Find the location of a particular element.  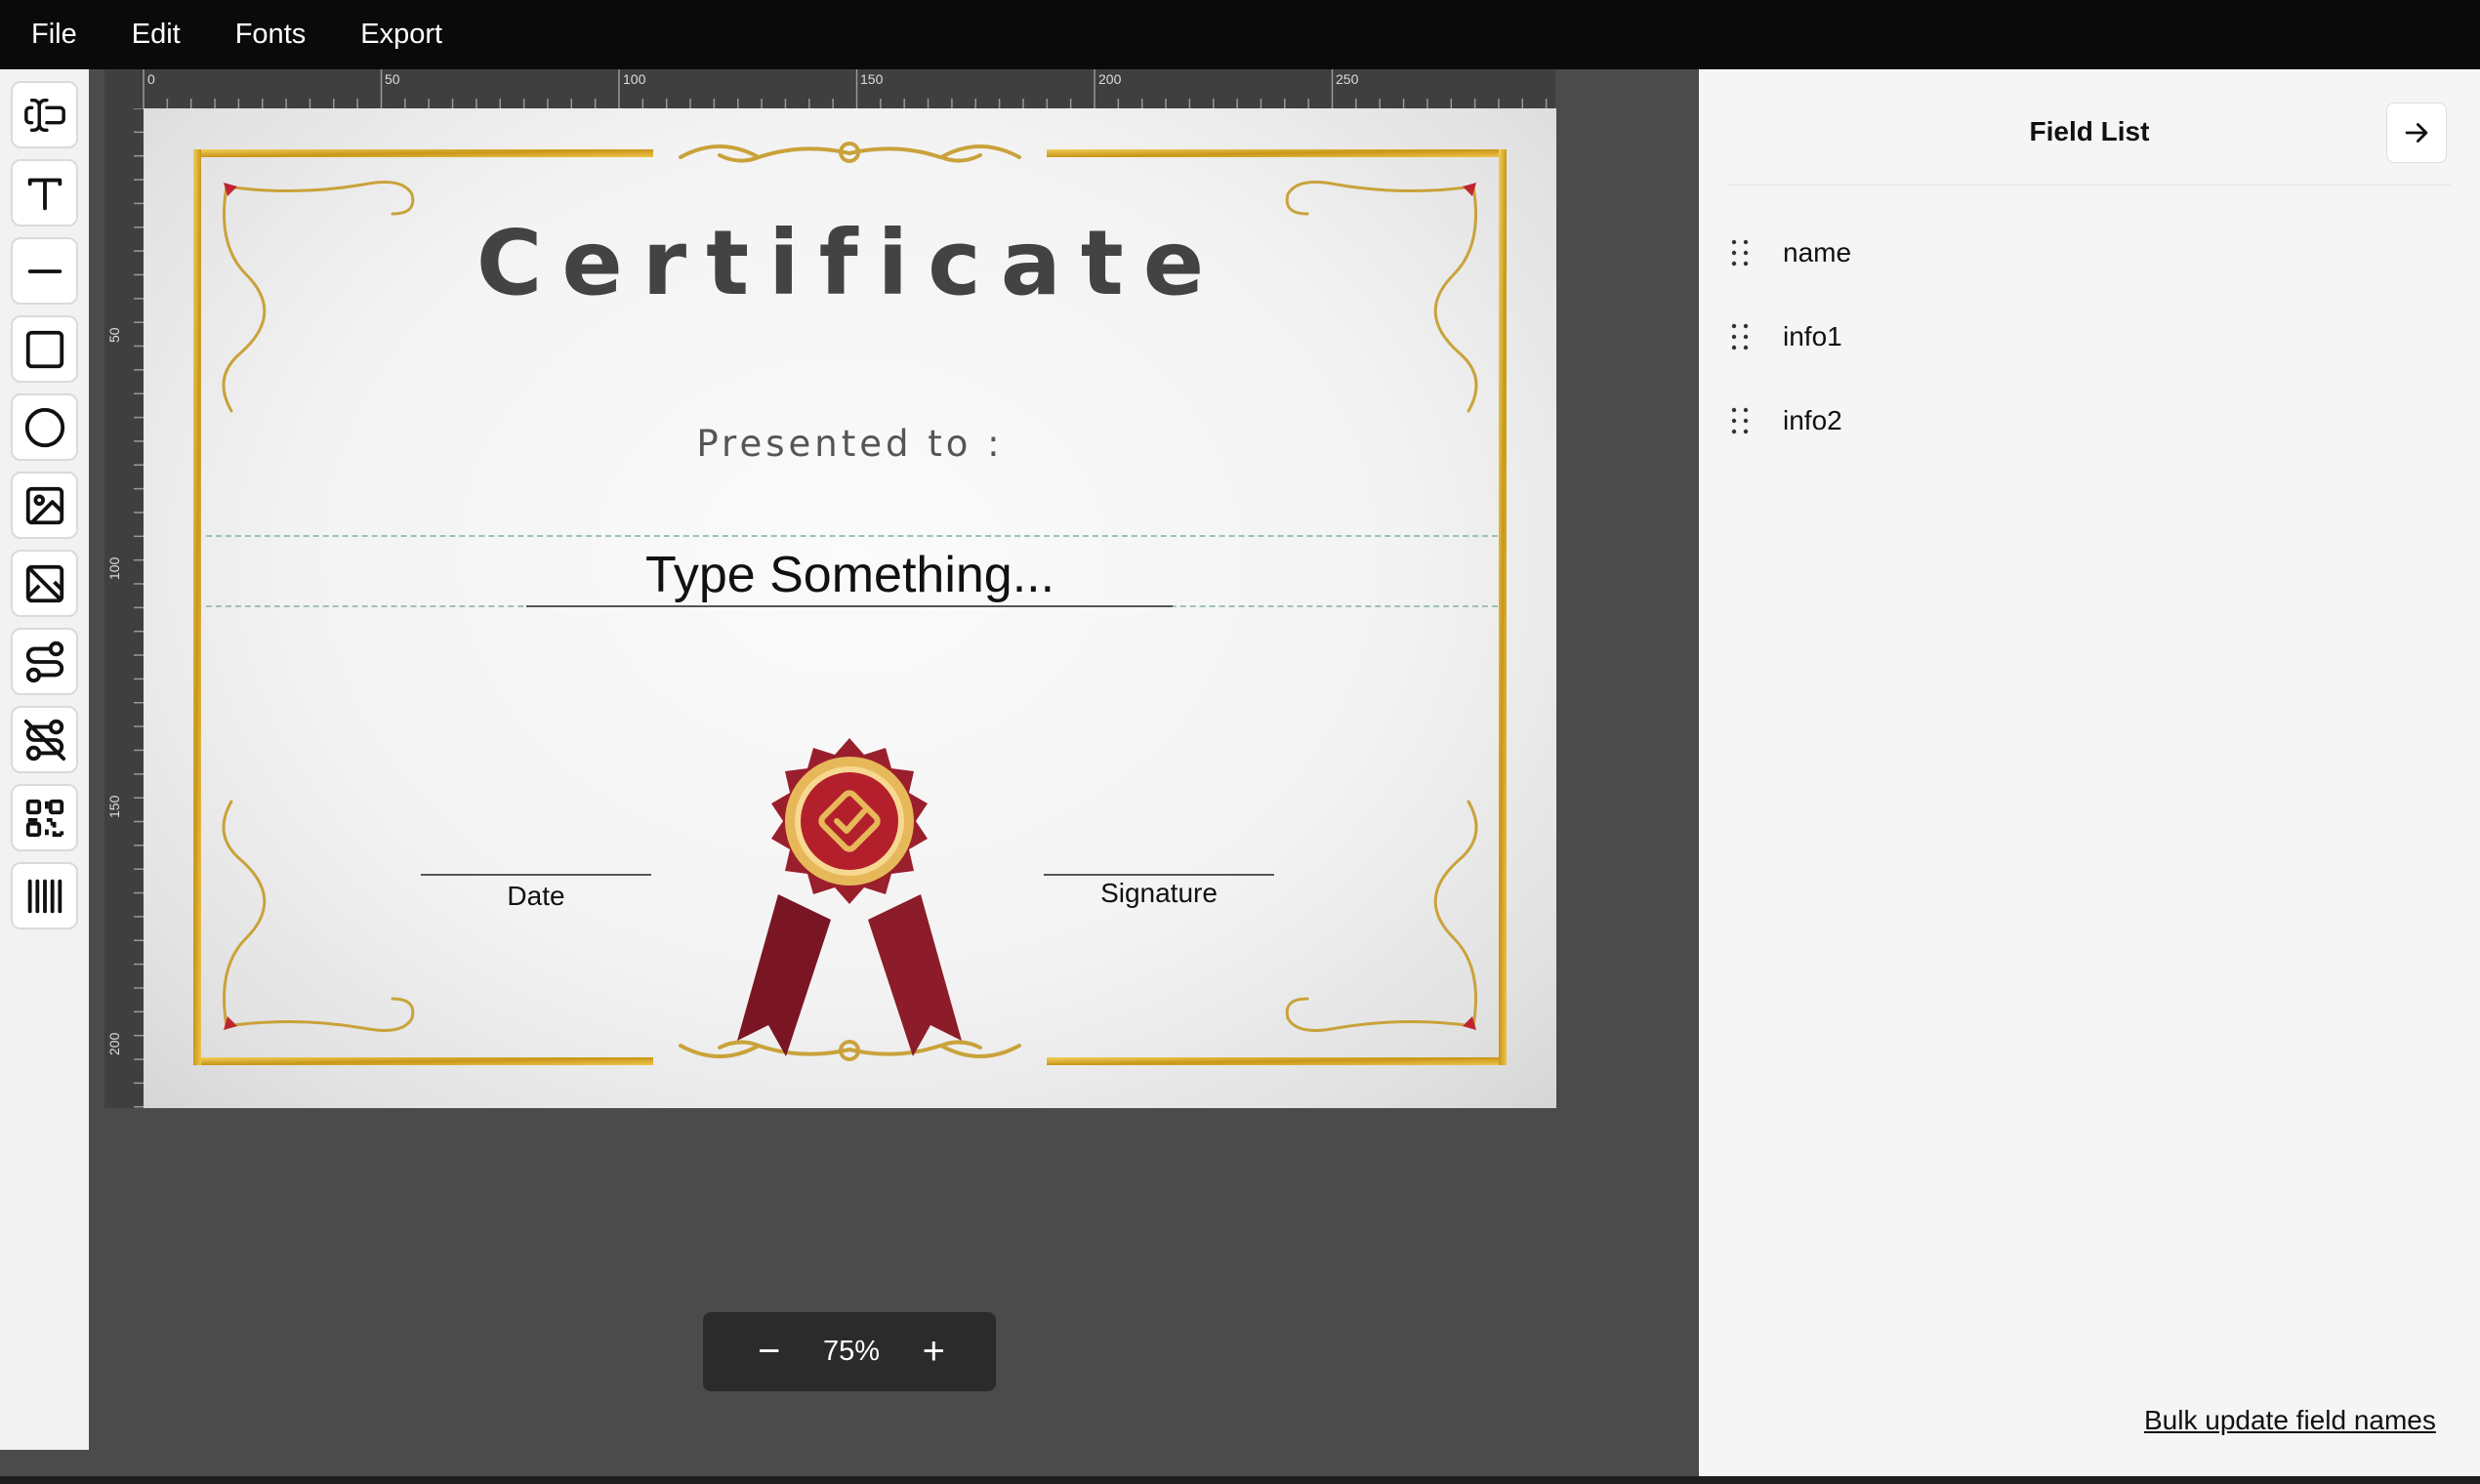

certificate-title: Certificate is located at coordinates (849, 263).